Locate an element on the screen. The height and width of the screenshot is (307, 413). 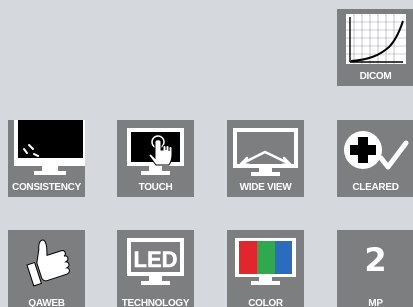
touch-badge: TOUCH is located at coordinates (155, 158).